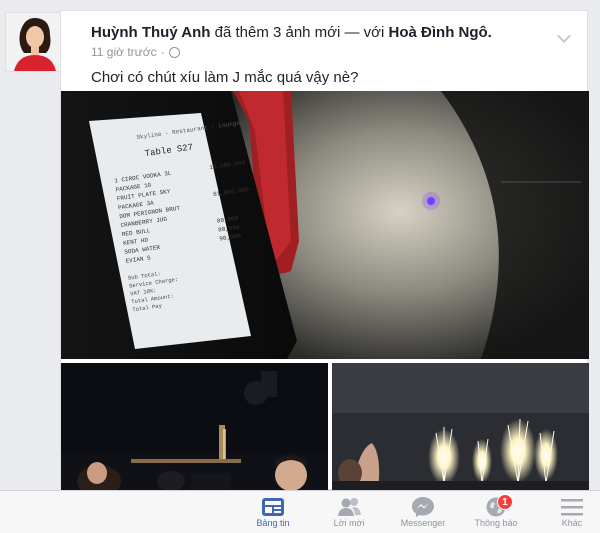 This screenshot has height=533, width=600. What do you see at coordinates (423, 523) in the screenshot?
I see `tab-label: Messenger` at bounding box center [423, 523].